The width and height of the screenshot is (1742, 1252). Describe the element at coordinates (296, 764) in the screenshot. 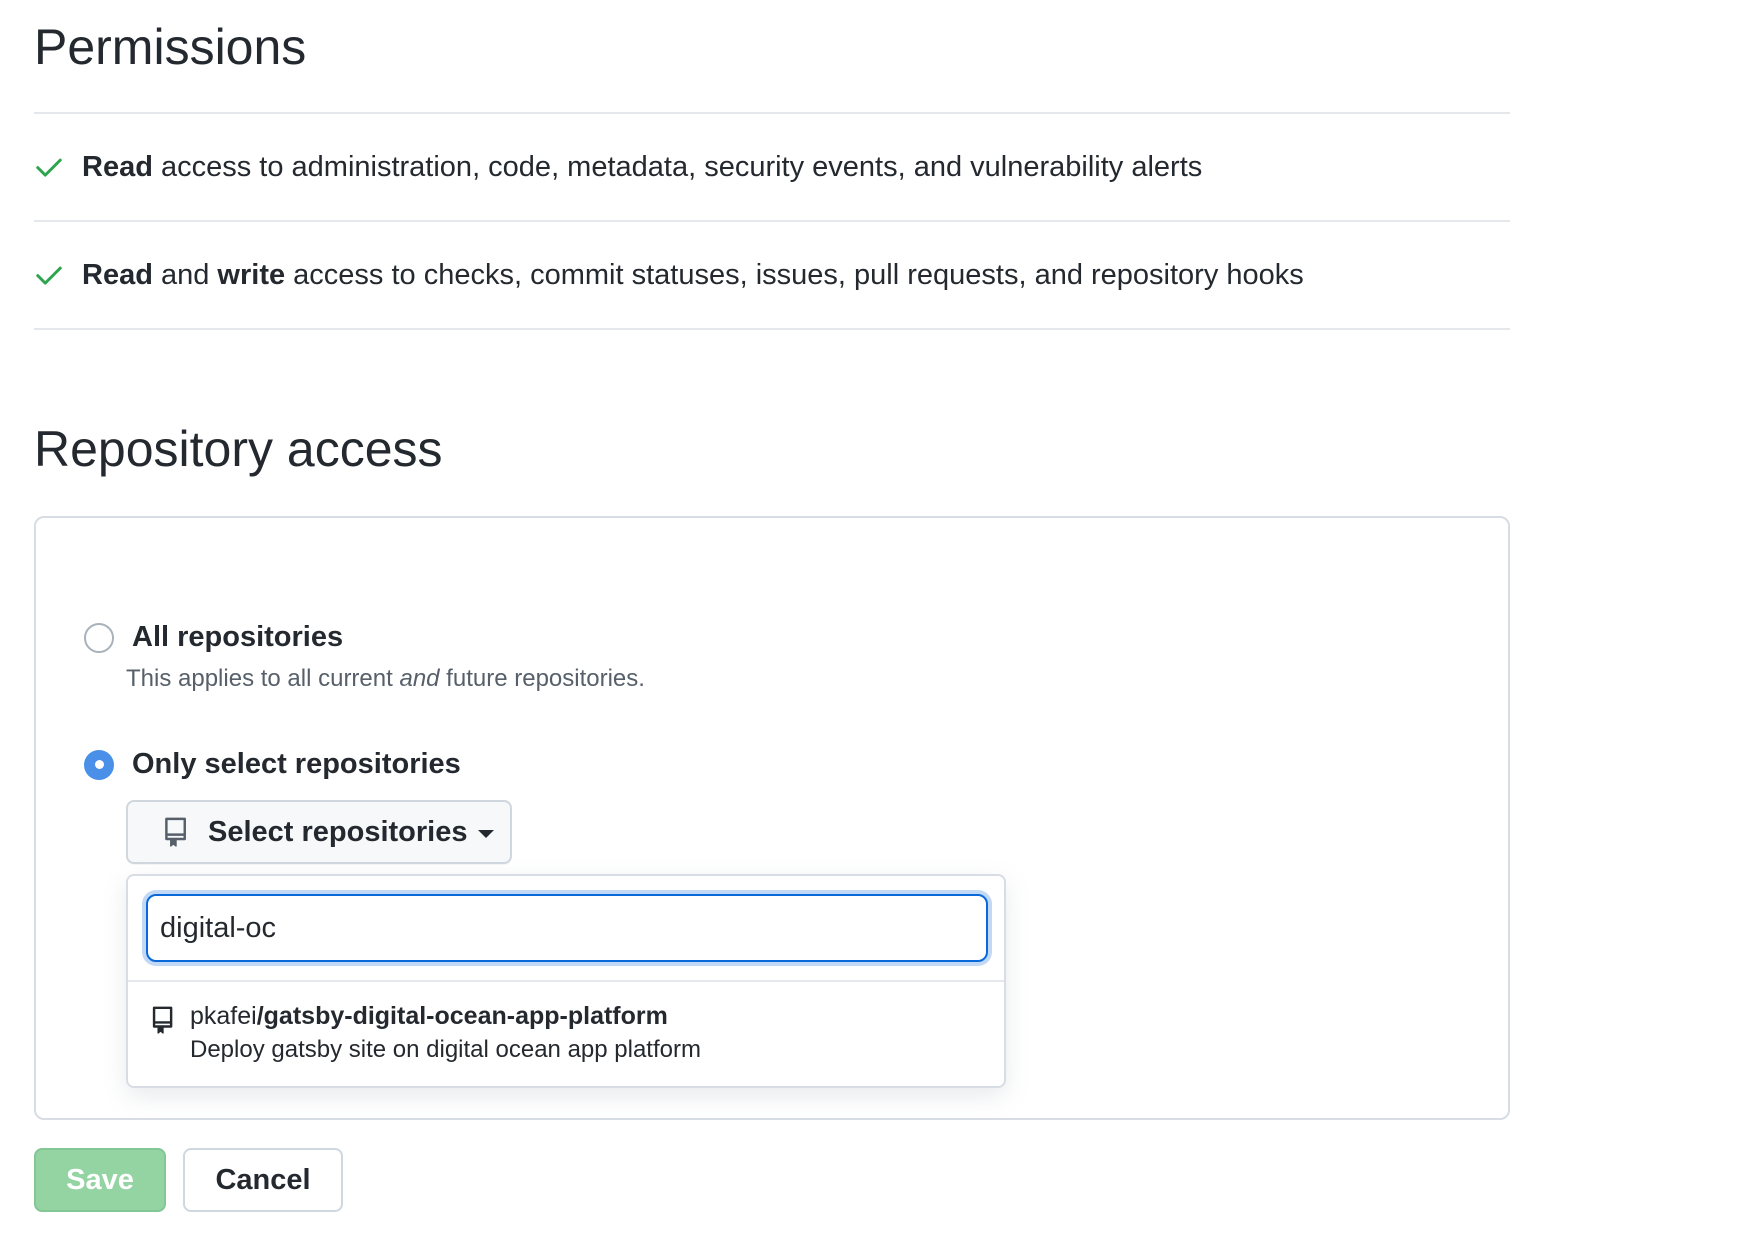

I see `radio-only-select-repositories-label: Only select repositories` at that location.